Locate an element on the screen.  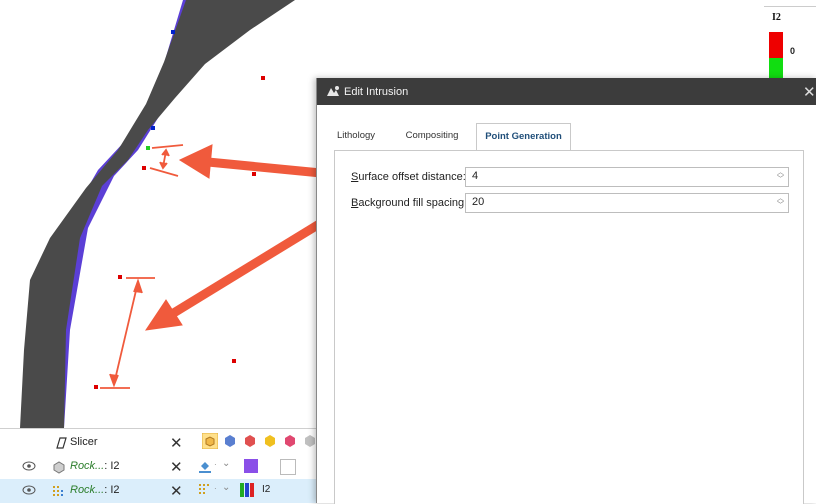
rock-surface-label: Rock...: I2 is located at coordinates (95, 466).